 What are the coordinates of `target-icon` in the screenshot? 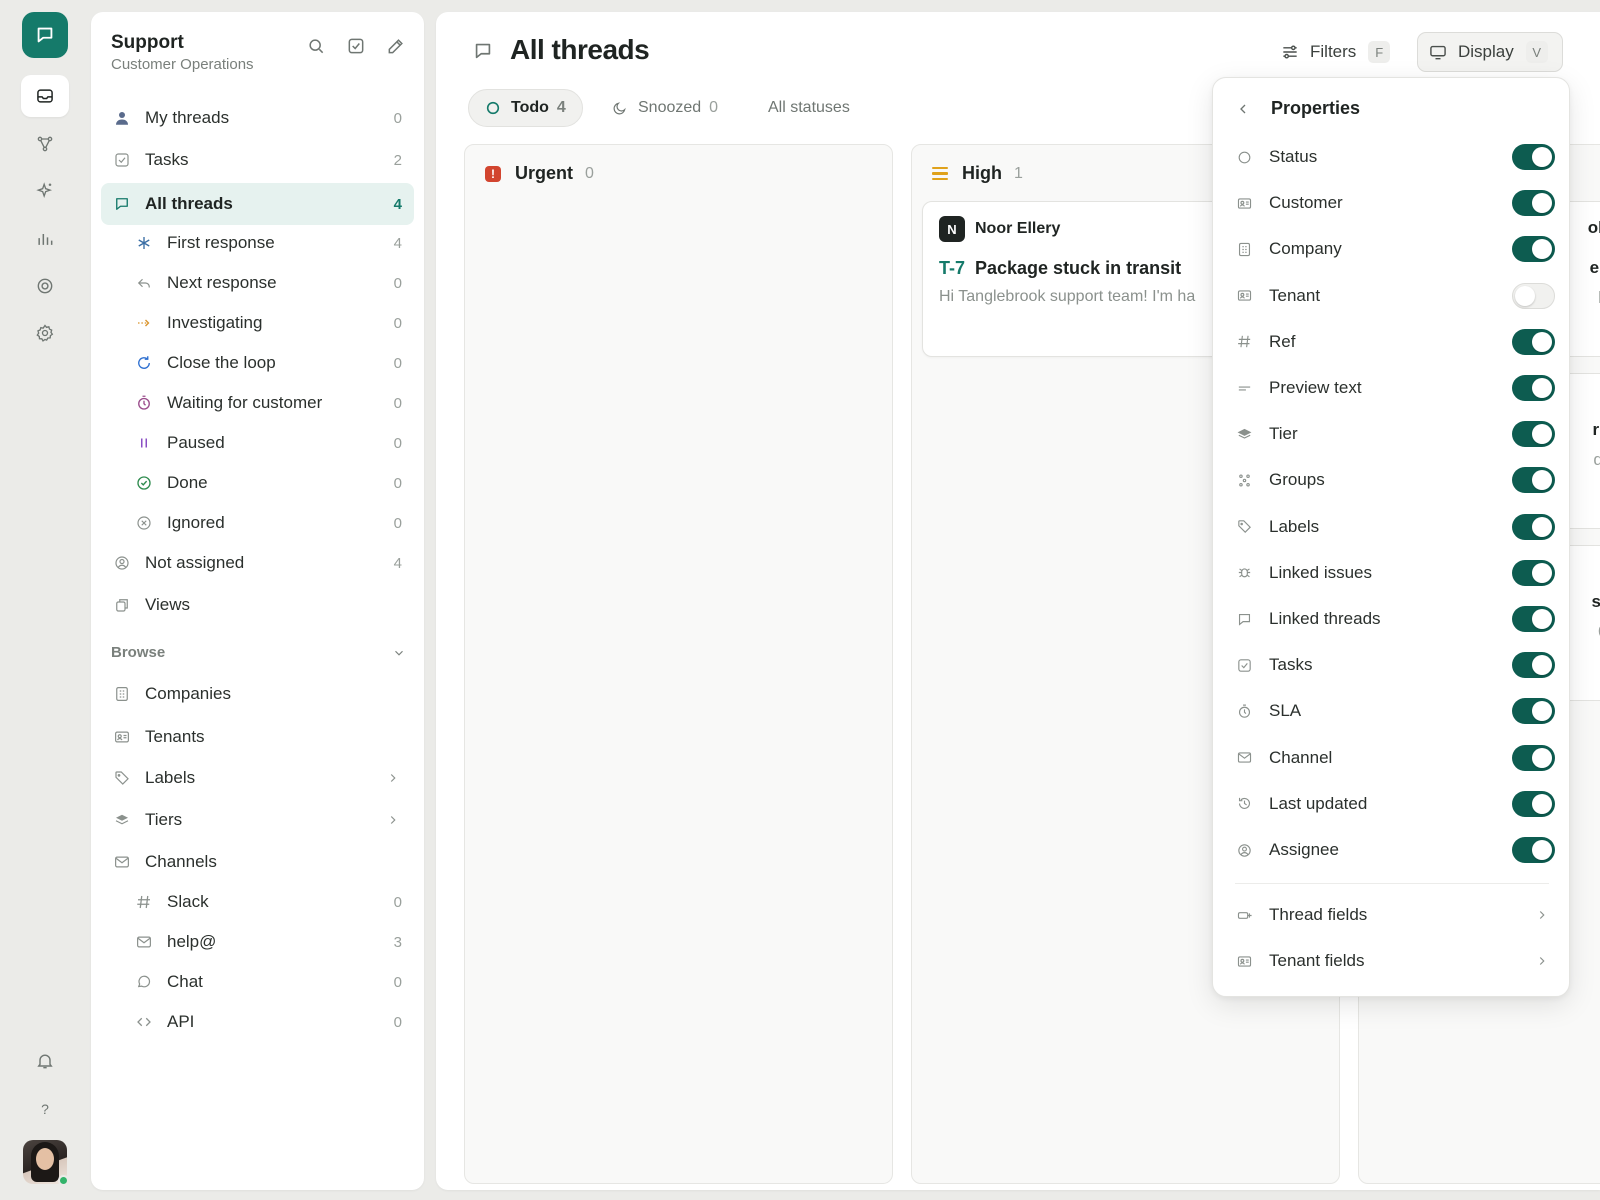 It's located at (45, 286).